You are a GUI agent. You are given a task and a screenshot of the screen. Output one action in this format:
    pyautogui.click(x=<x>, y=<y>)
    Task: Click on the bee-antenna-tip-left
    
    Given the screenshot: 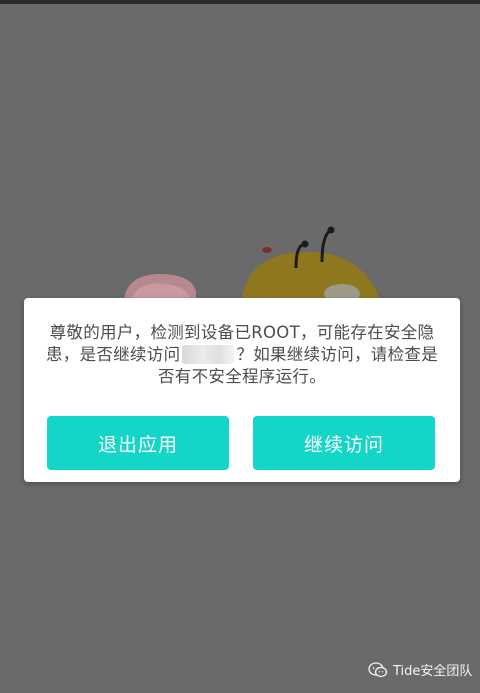 What is the action you would take?
    pyautogui.click(x=305, y=244)
    